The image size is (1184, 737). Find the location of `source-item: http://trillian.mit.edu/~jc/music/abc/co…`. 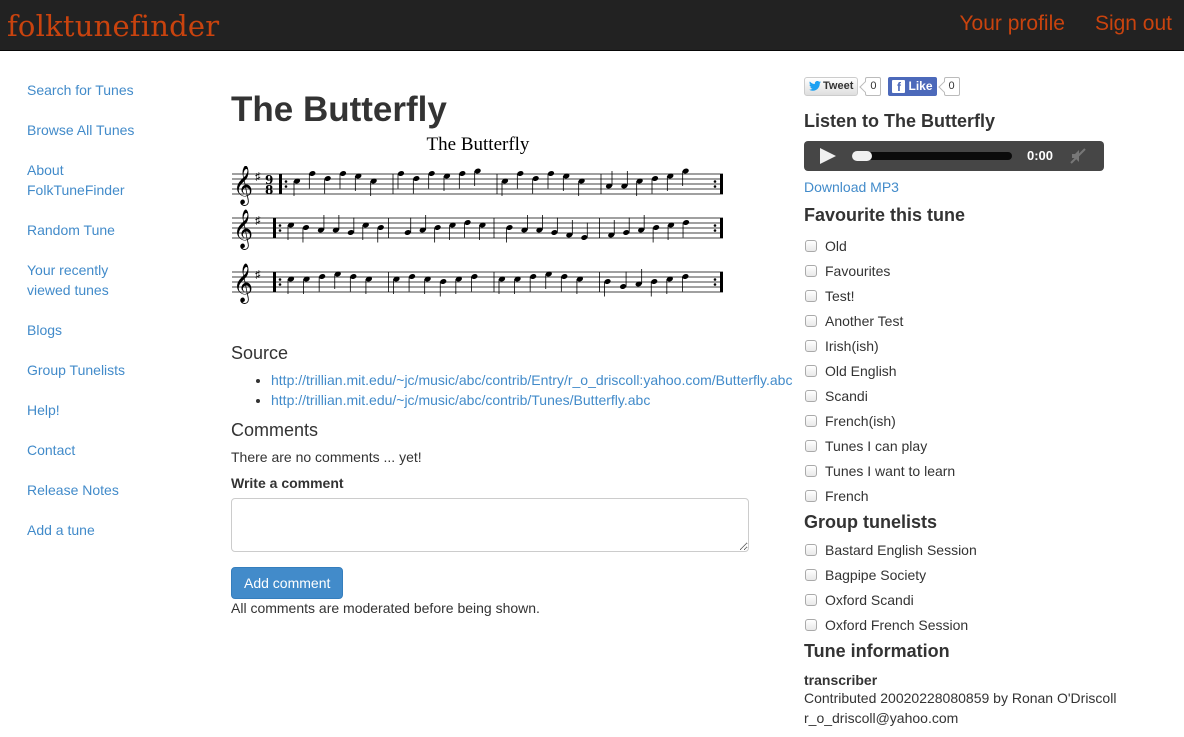

source-item: http://trillian.mit.edu/~jc/music/abc/co… is located at coordinates (531, 380).